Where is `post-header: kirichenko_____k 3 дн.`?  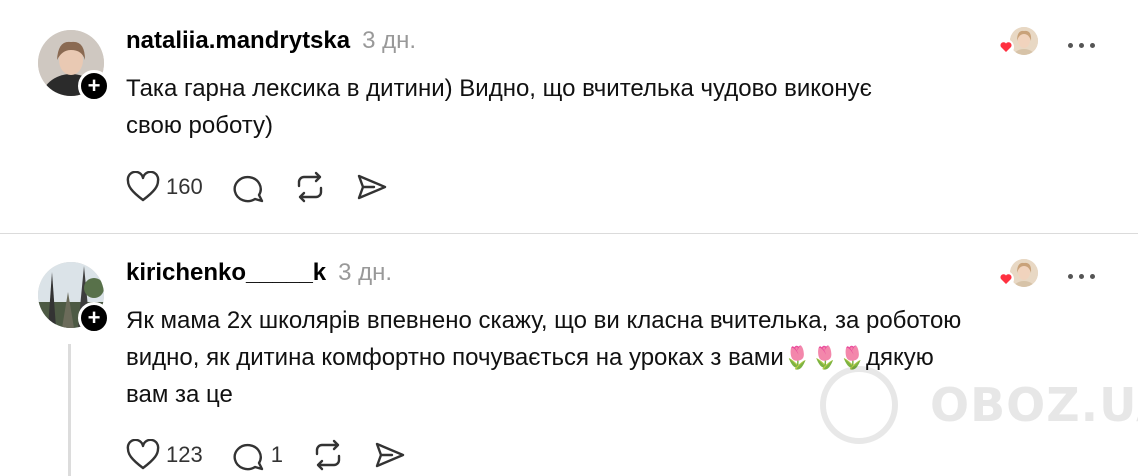
post-header: kirichenko_____k 3 дн. is located at coordinates (259, 275).